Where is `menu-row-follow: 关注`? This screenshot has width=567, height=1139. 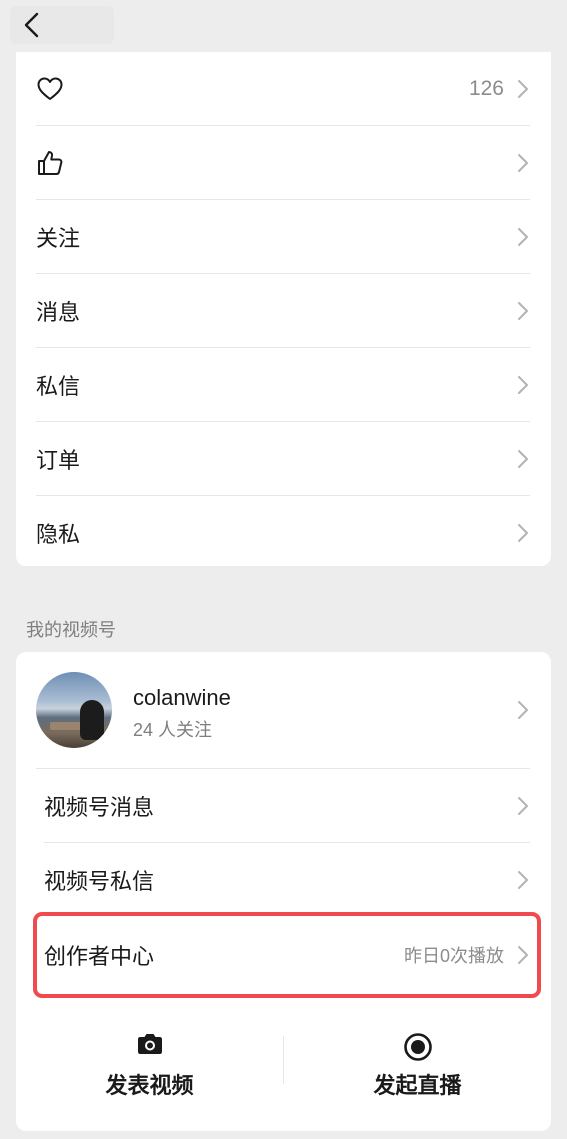
menu-row-follow: 关注 is located at coordinates (283, 237).